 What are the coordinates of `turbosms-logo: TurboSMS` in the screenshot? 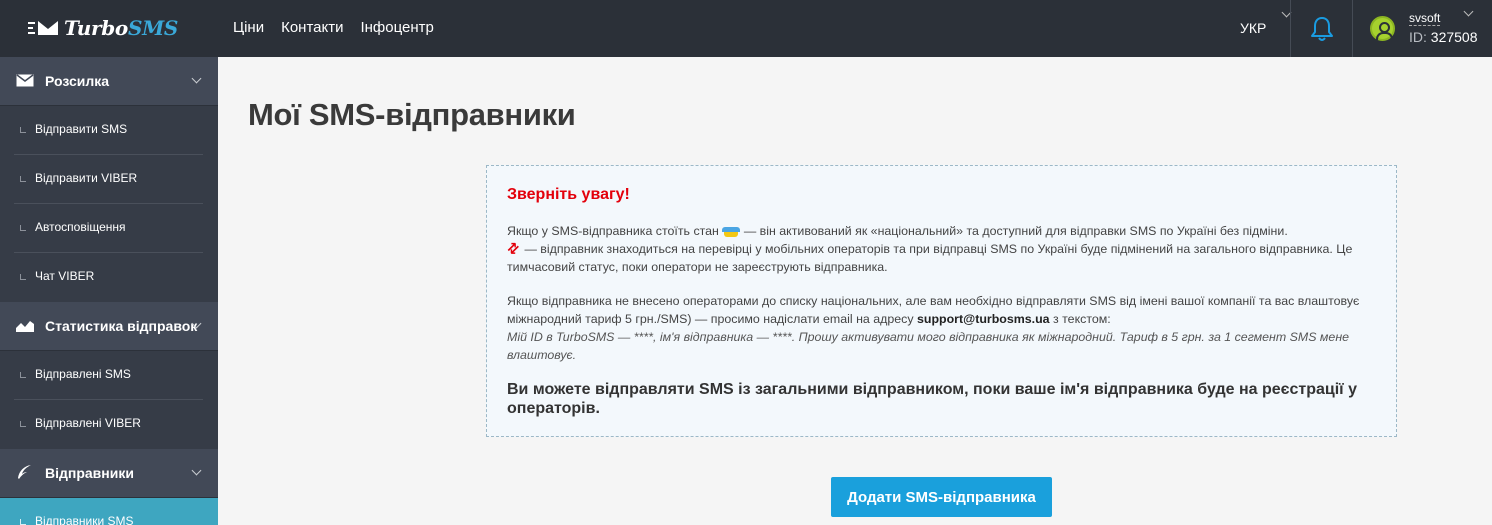 It's located at (103, 28).